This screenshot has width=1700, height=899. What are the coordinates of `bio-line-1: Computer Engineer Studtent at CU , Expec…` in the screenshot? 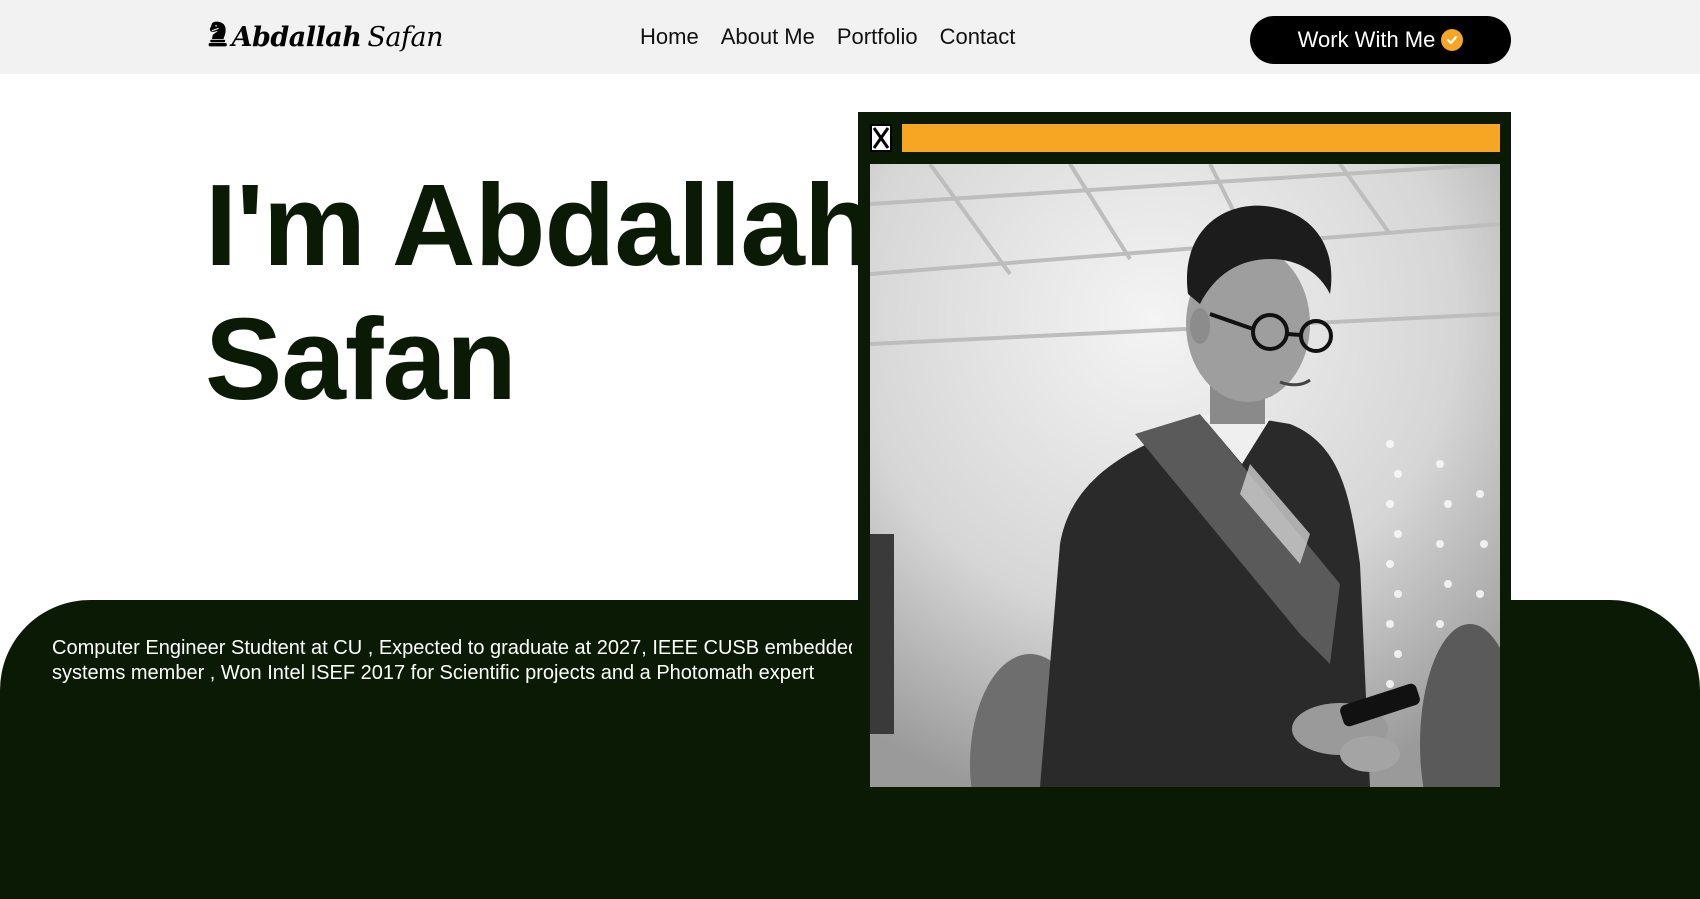 It's located at (452, 648).